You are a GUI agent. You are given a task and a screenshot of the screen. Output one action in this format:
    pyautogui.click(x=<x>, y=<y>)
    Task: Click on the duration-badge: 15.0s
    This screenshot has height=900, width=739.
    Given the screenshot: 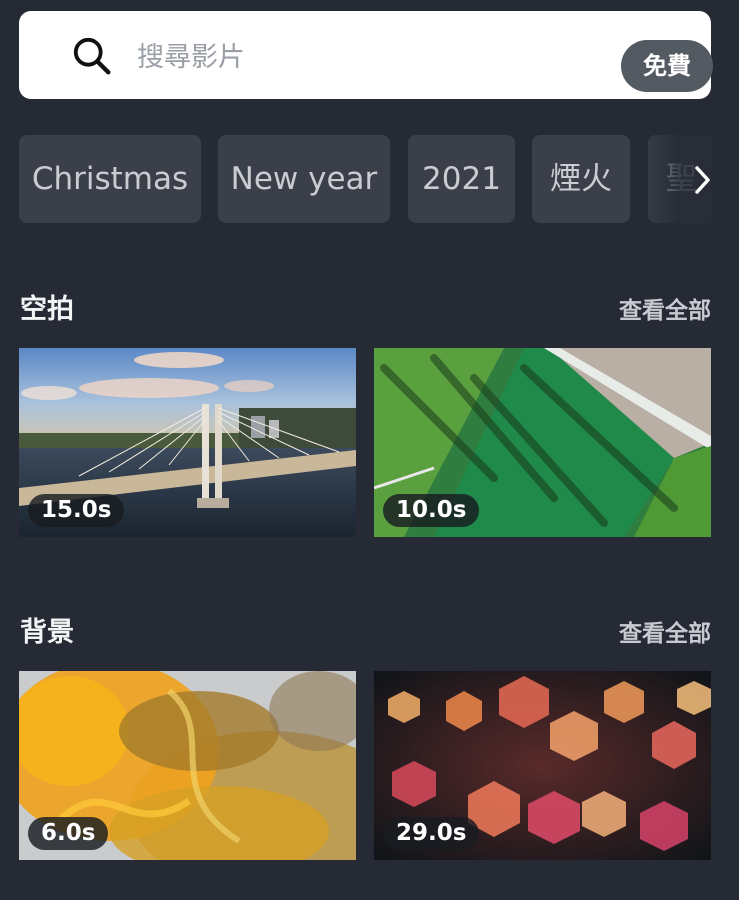 What is the action you would take?
    pyautogui.click(x=76, y=510)
    